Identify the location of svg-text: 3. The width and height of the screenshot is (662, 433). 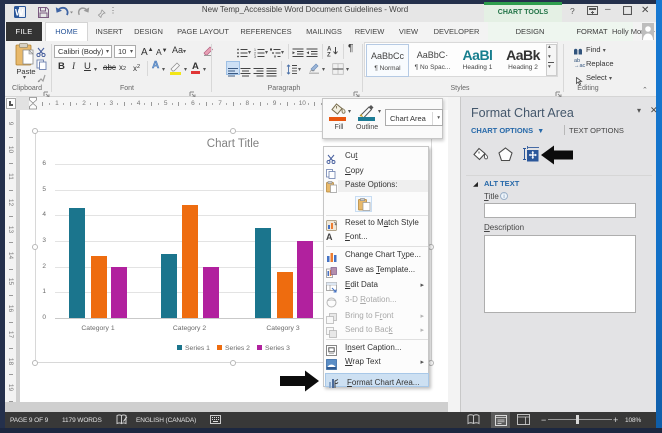
(255, 56).